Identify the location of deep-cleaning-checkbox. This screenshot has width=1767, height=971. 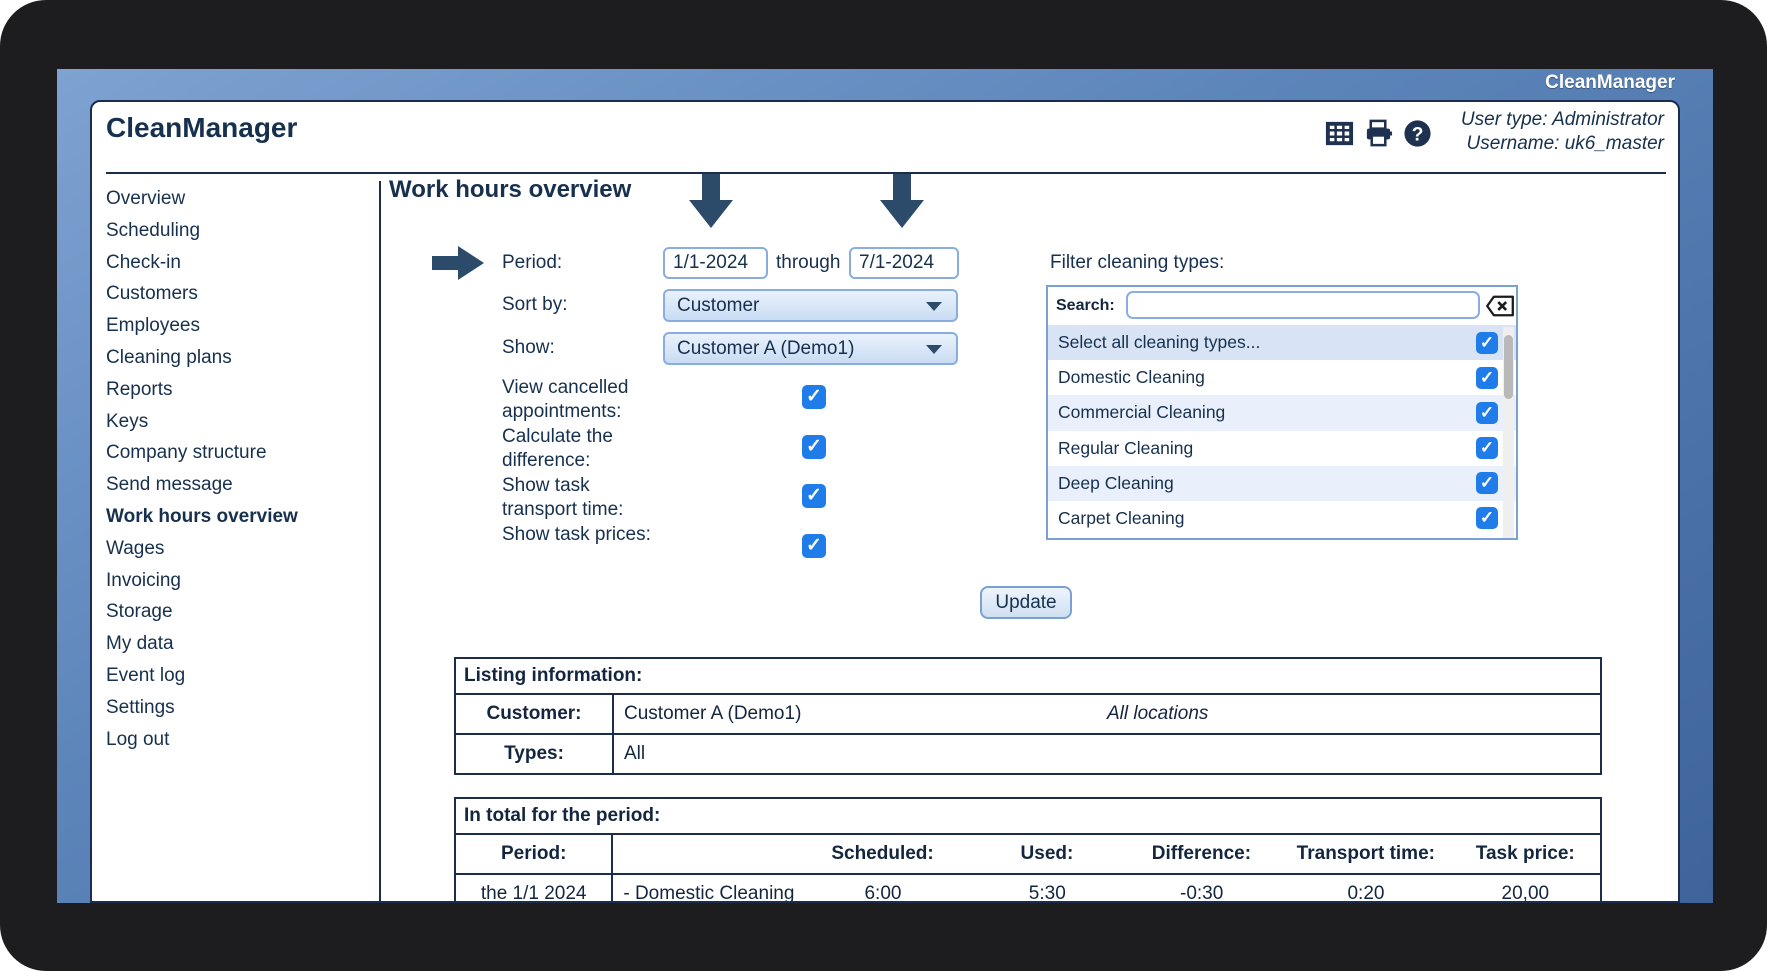
(1487, 483).